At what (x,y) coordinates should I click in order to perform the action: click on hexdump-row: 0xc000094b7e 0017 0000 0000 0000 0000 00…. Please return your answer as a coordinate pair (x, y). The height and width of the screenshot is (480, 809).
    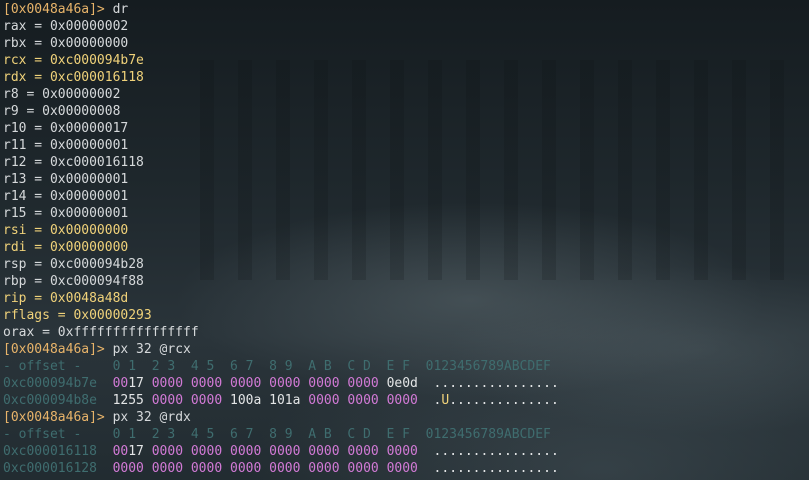
    Looking at the image, I should click on (406, 383).